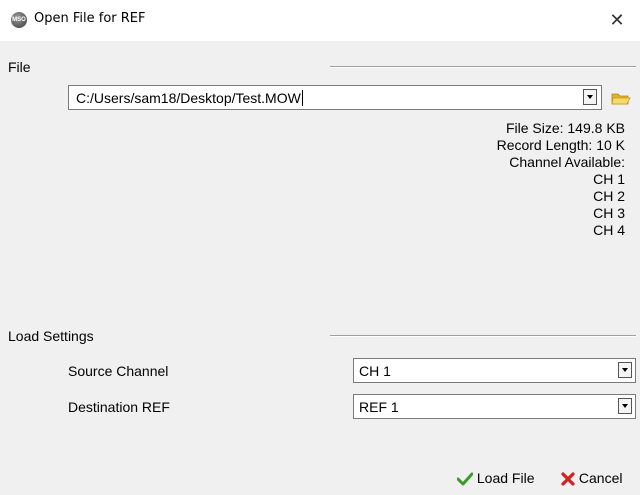  Describe the element at coordinates (375, 371) in the screenshot. I see `source-channel-value: CH 1` at that location.